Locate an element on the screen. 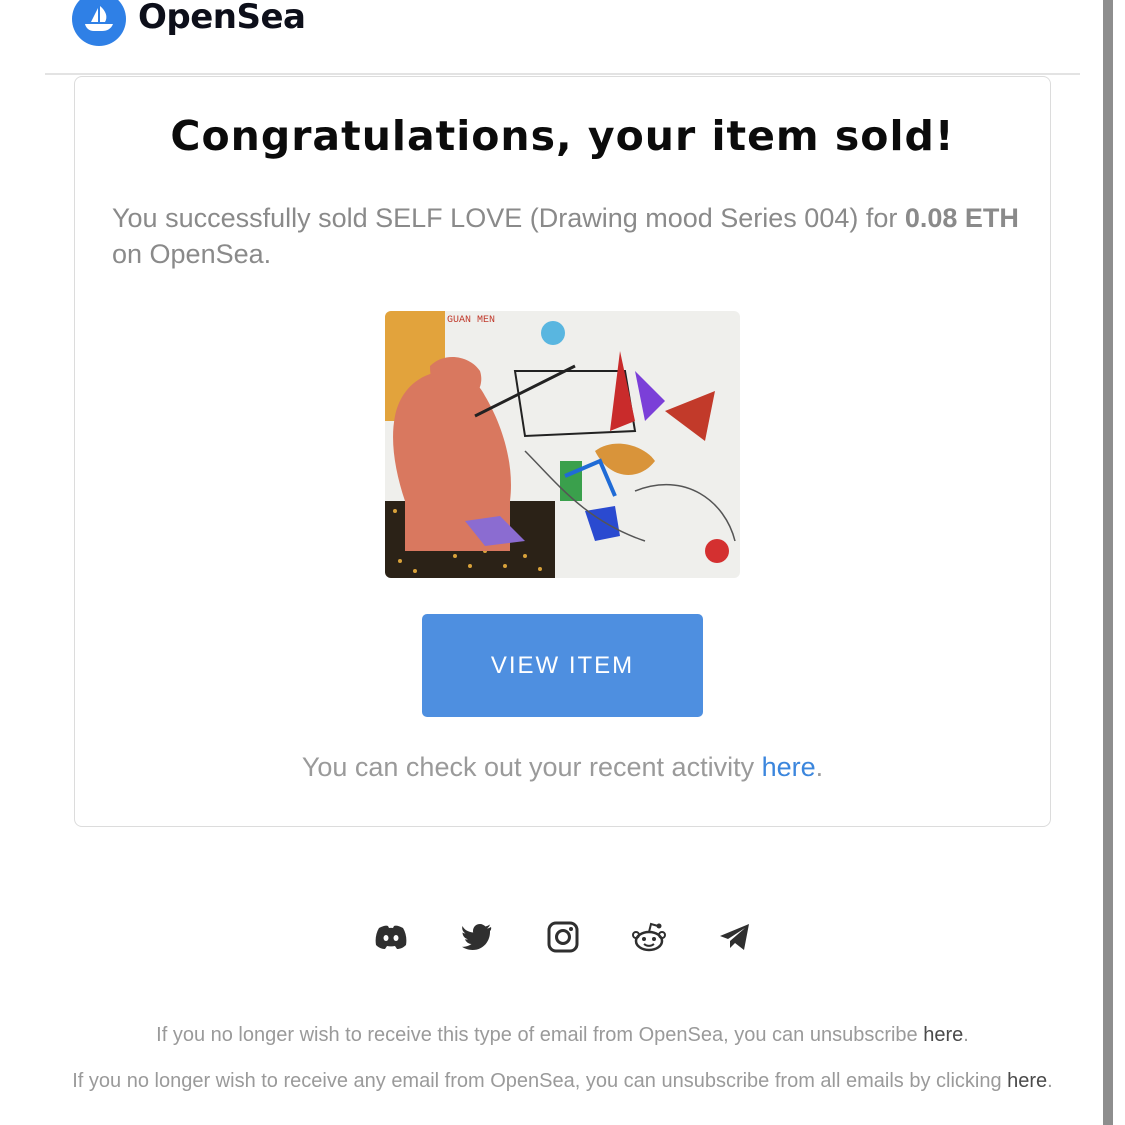  instagram-icon is located at coordinates (563, 937).